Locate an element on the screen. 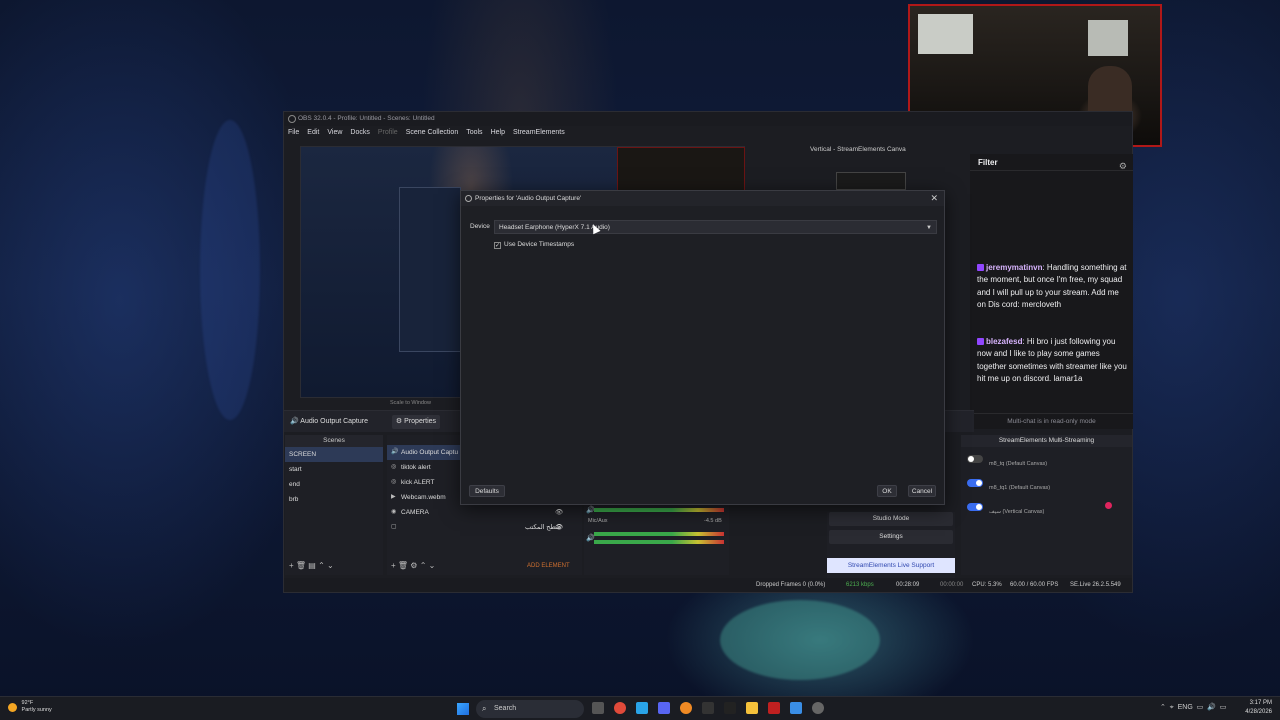 Image resolution: width=1280 pixels, height=720 pixels. menu-profile: Profile is located at coordinates (388, 132).